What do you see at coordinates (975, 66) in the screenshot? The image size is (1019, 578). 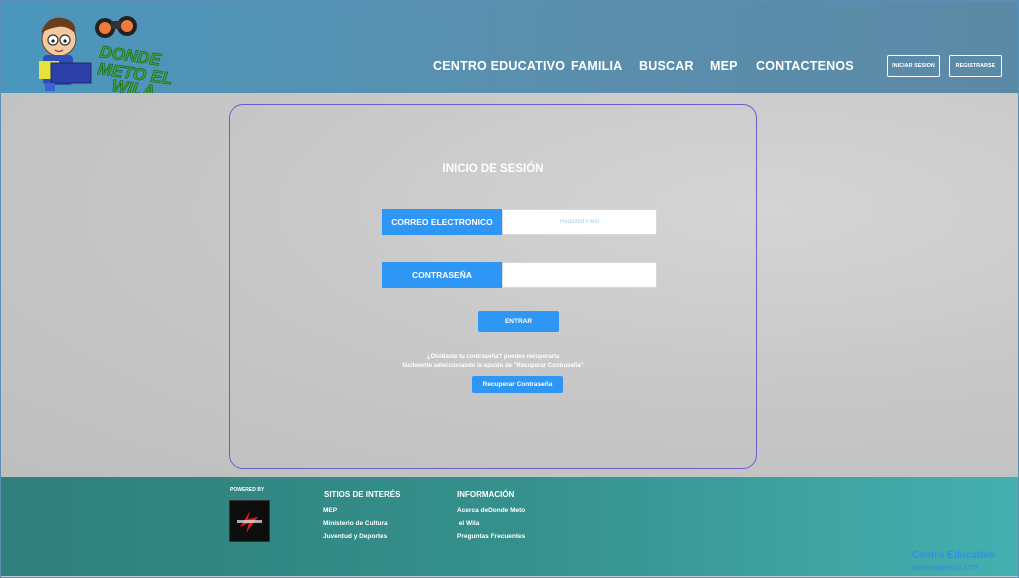 I see `register-header-button: REGISTRARSE` at bounding box center [975, 66].